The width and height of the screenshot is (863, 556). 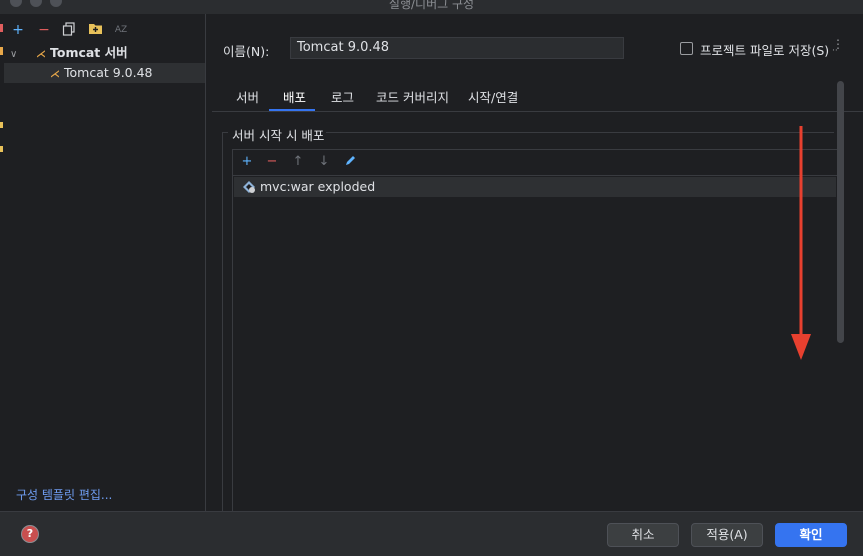 I want to click on edit-artifact-button, so click(x=350, y=162).